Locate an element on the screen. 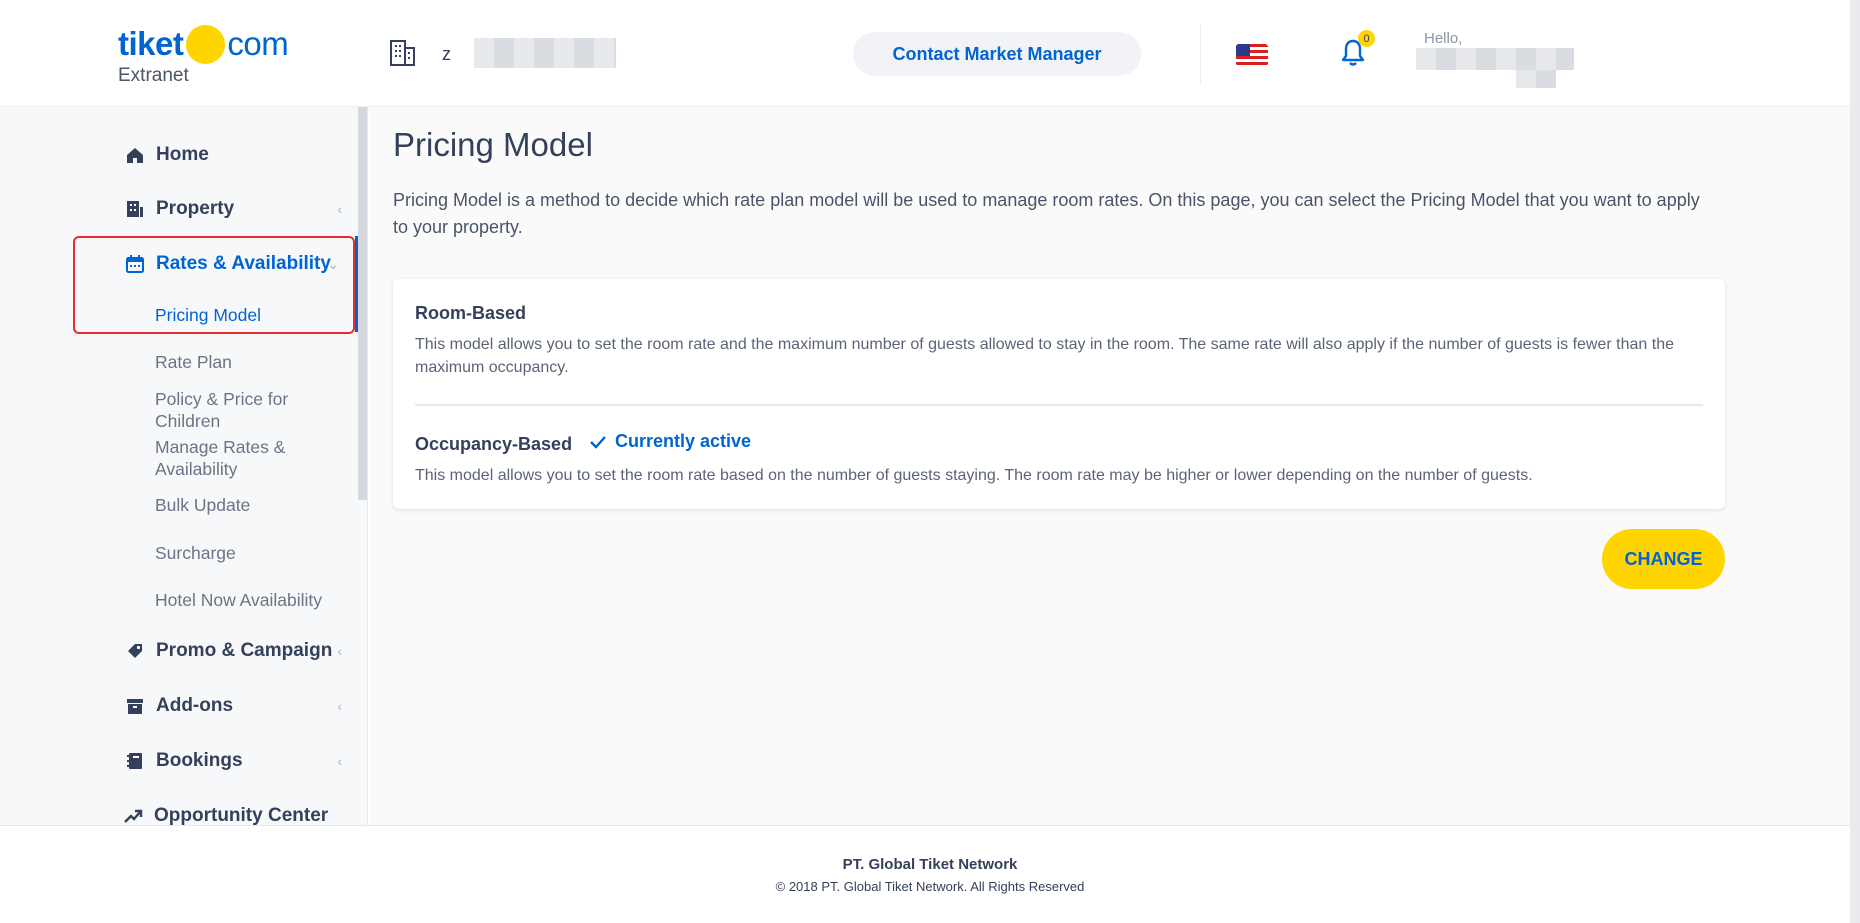 Image resolution: width=1860 pixels, height=923 pixels. property-building-icon is located at coordinates (135, 209).